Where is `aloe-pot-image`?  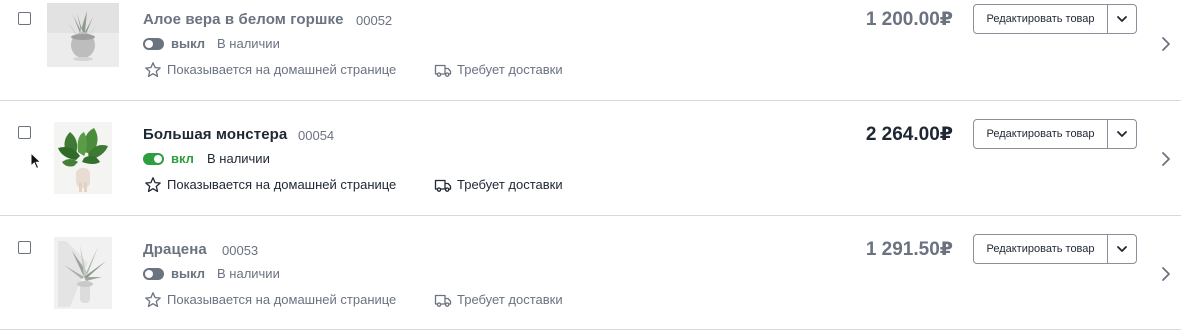 aloe-pot-image is located at coordinates (83, 35).